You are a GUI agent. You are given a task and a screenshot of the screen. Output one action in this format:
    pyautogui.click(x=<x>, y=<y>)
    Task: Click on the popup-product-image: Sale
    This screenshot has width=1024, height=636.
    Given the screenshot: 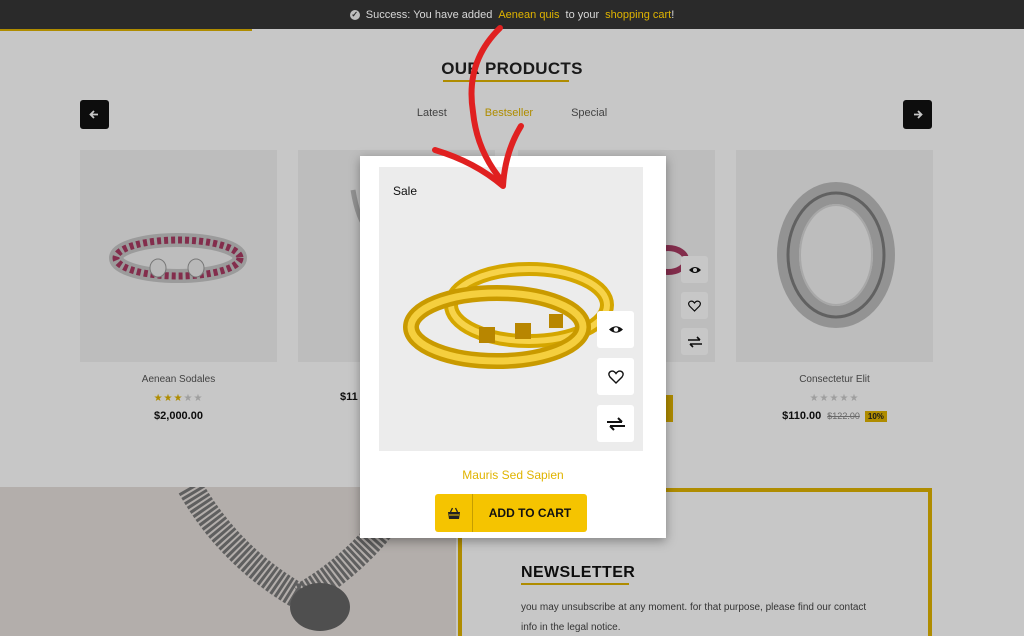 What is the action you would take?
    pyautogui.click(x=511, y=309)
    